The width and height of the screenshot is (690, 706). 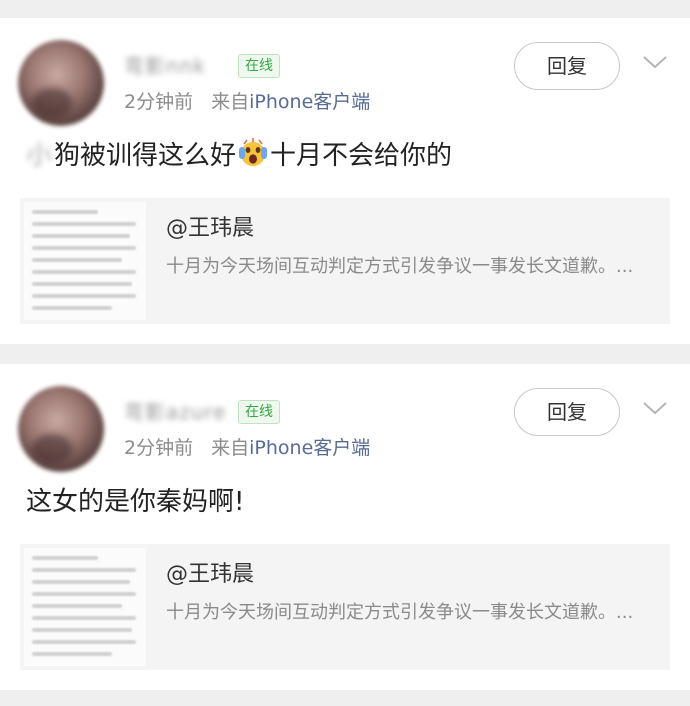 I want to click on comment-text-part: 狗被训得这么好, so click(x=145, y=156).